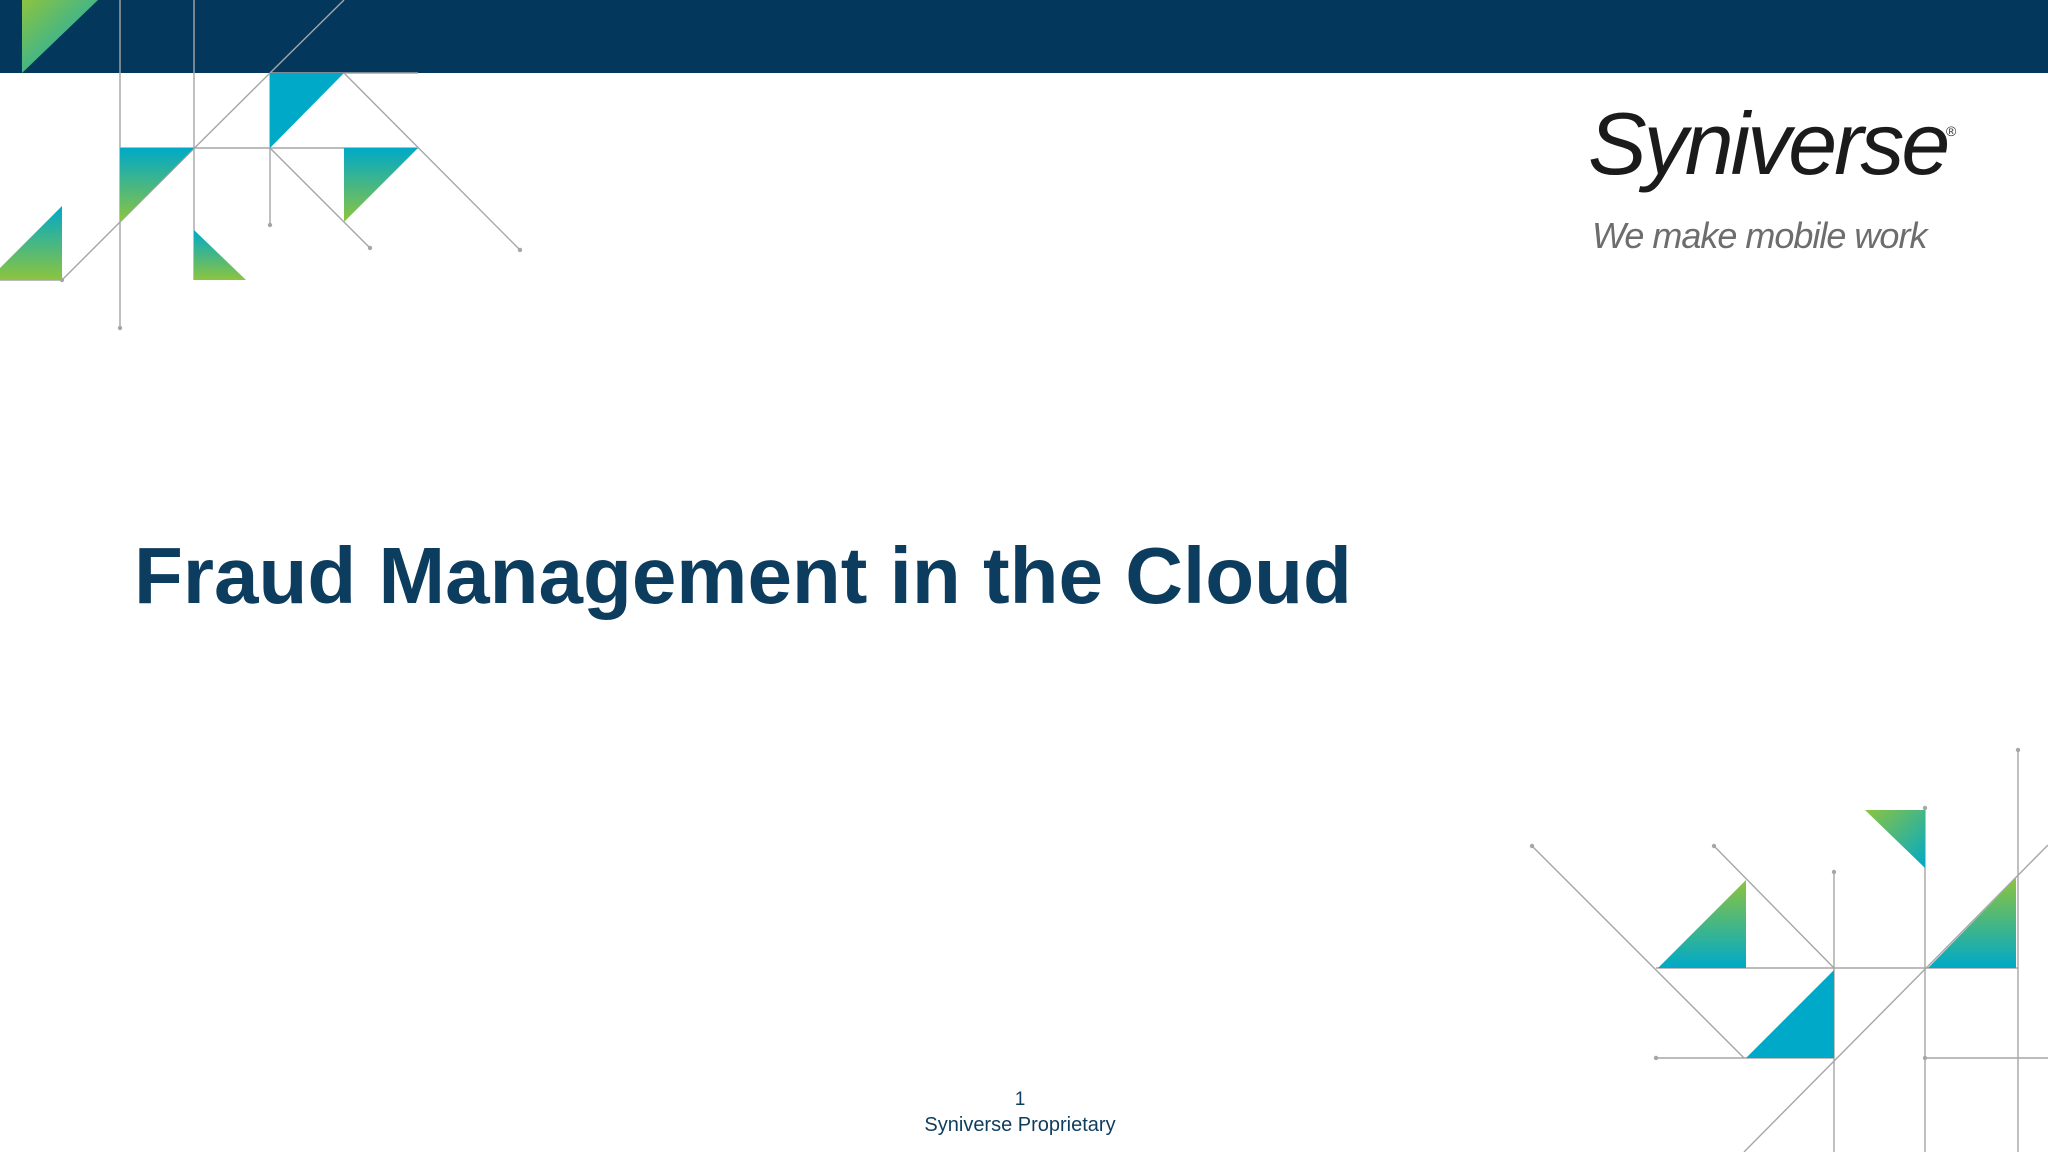  Describe the element at coordinates (1769, 143) in the screenshot. I see `logo-name: Syniverse` at that location.